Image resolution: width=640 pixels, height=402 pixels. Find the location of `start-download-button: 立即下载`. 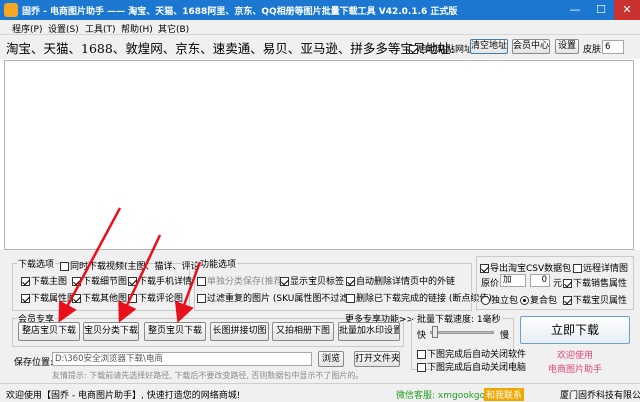

start-download-button: 立即下载 is located at coordinates (575, 330).